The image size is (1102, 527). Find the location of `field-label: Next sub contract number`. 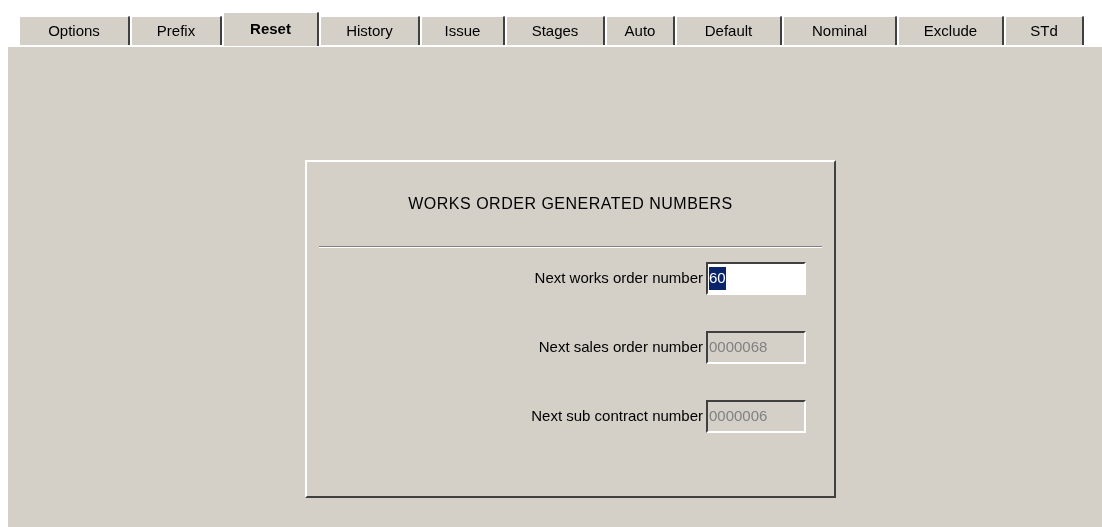

field-label: Next sub contract number is located at coordinates (617, 416).